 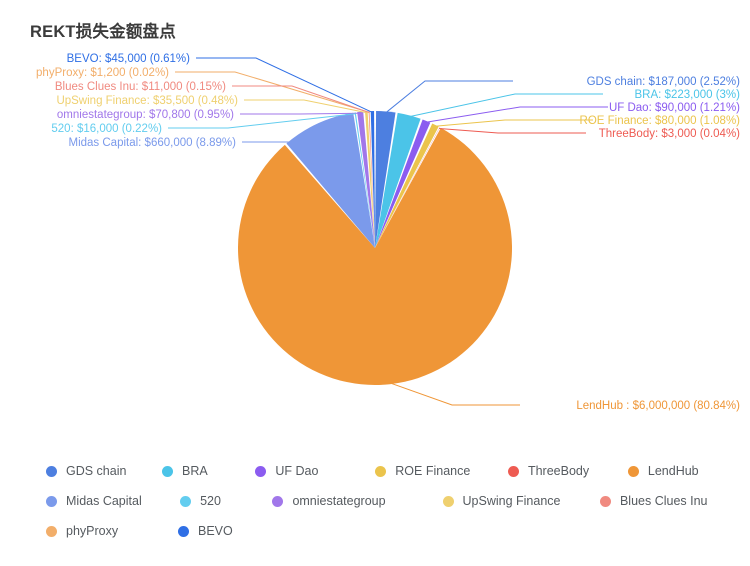 I want to click on legend-item-gds-chain: GDS chain, so click(x=104, y=471).